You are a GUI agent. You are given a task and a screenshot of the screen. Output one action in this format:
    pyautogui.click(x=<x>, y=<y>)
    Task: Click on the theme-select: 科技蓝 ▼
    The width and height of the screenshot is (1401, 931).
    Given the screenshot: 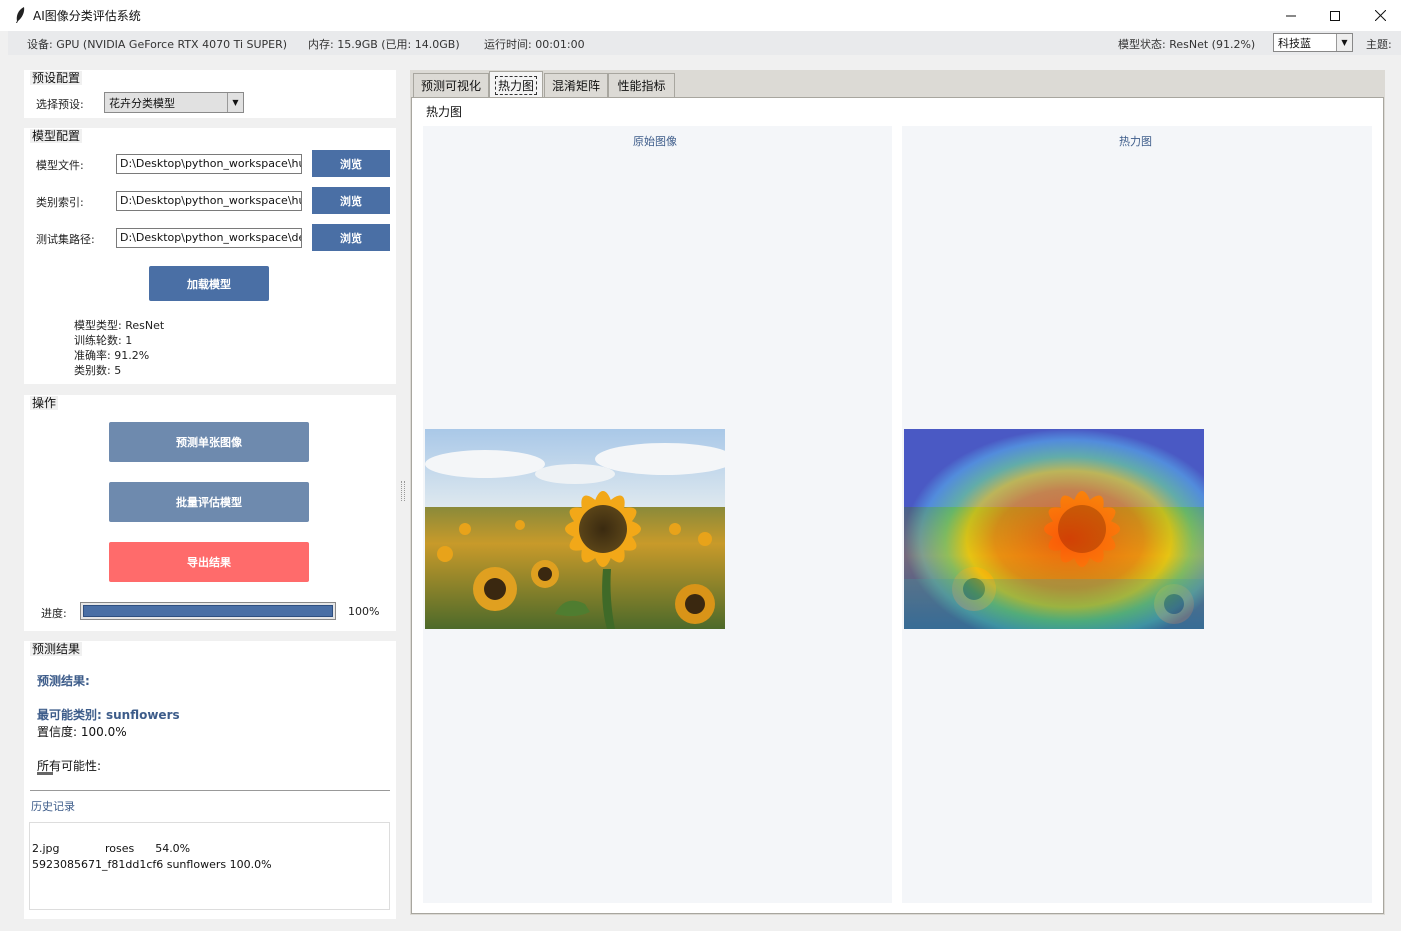 What is the action you would take?
    pyautogui.click(x=1313, y=42)
    